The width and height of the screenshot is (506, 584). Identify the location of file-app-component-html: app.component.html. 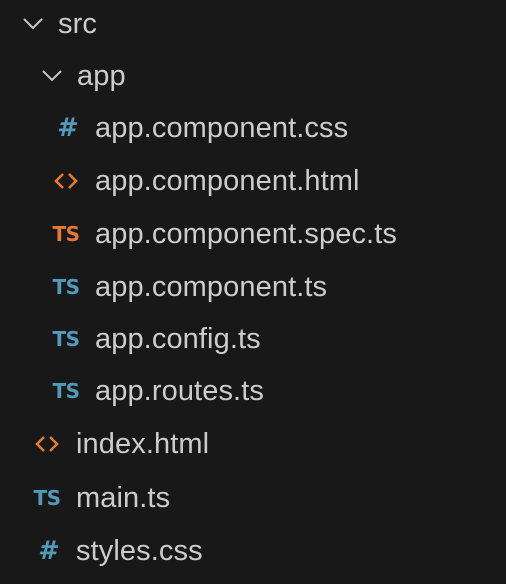
(253, 181).